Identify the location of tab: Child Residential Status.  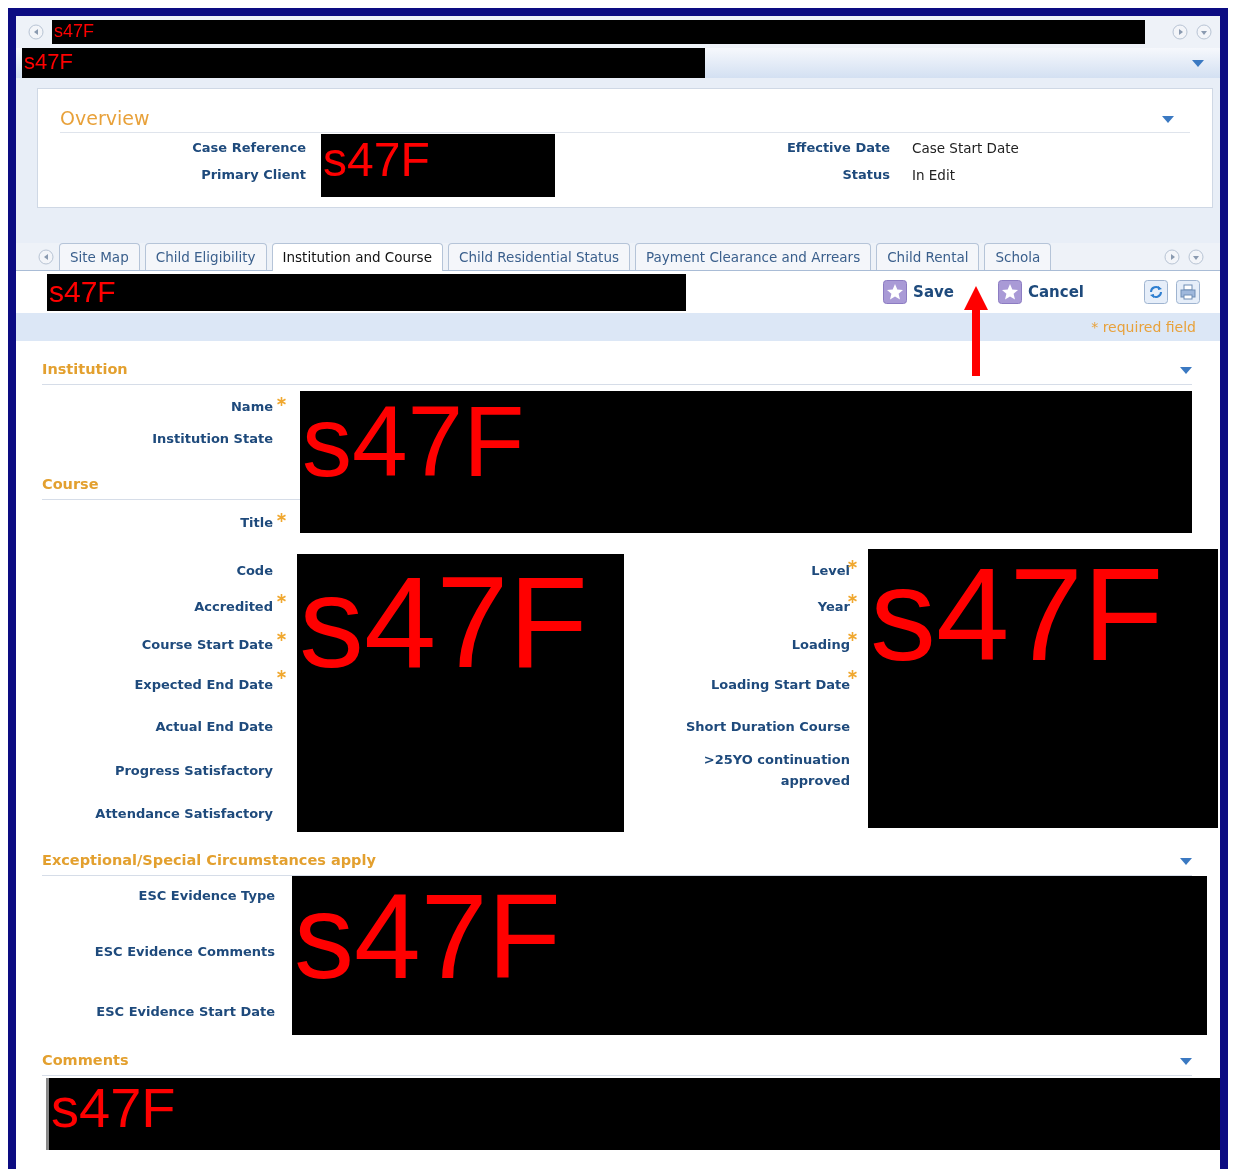
(538, 256).